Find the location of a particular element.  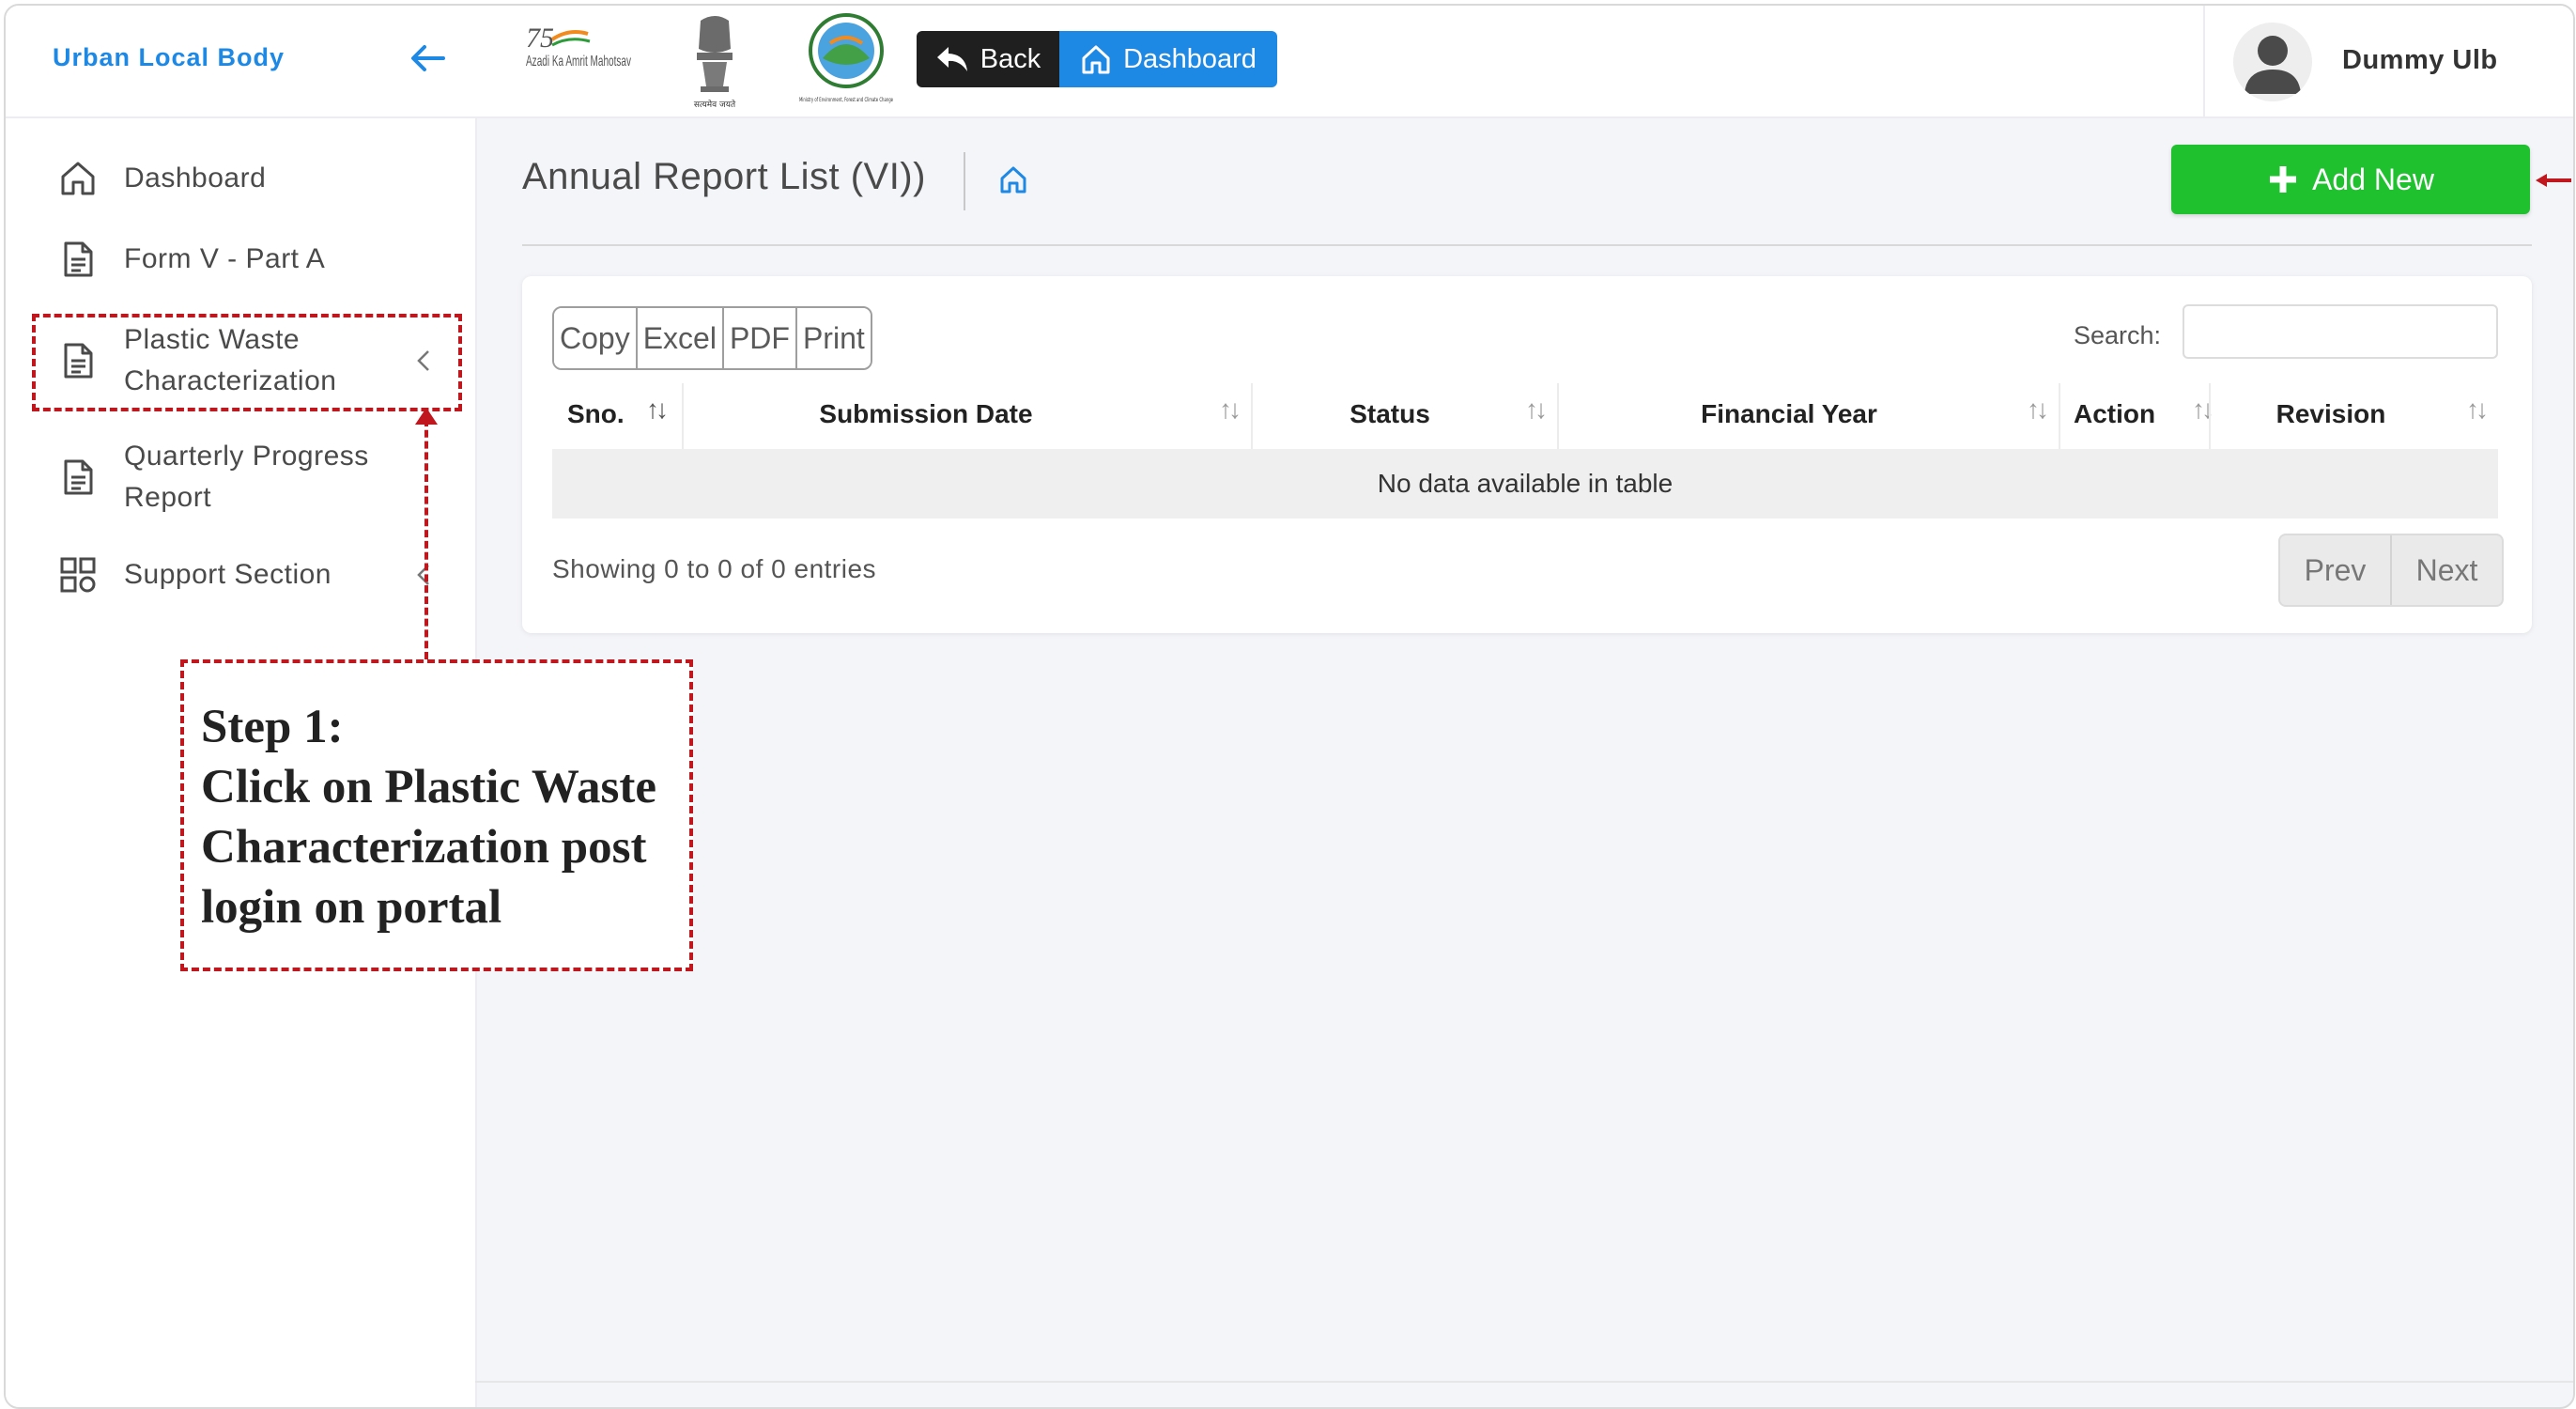

column-label: Submission Date is located at coordinates (926, 413).